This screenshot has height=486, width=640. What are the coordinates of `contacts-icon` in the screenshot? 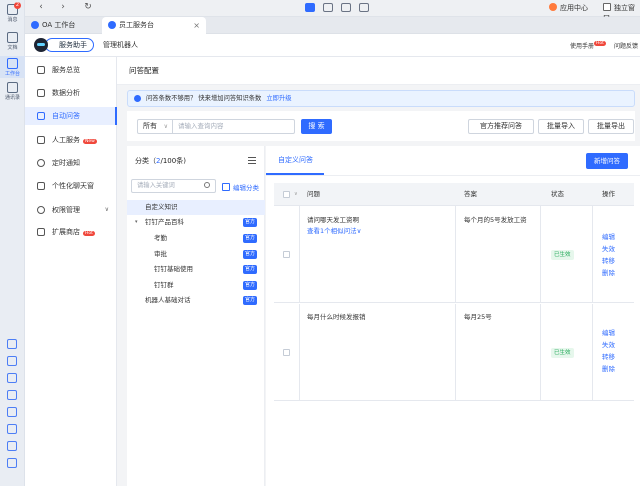 It's located at (12, 87).